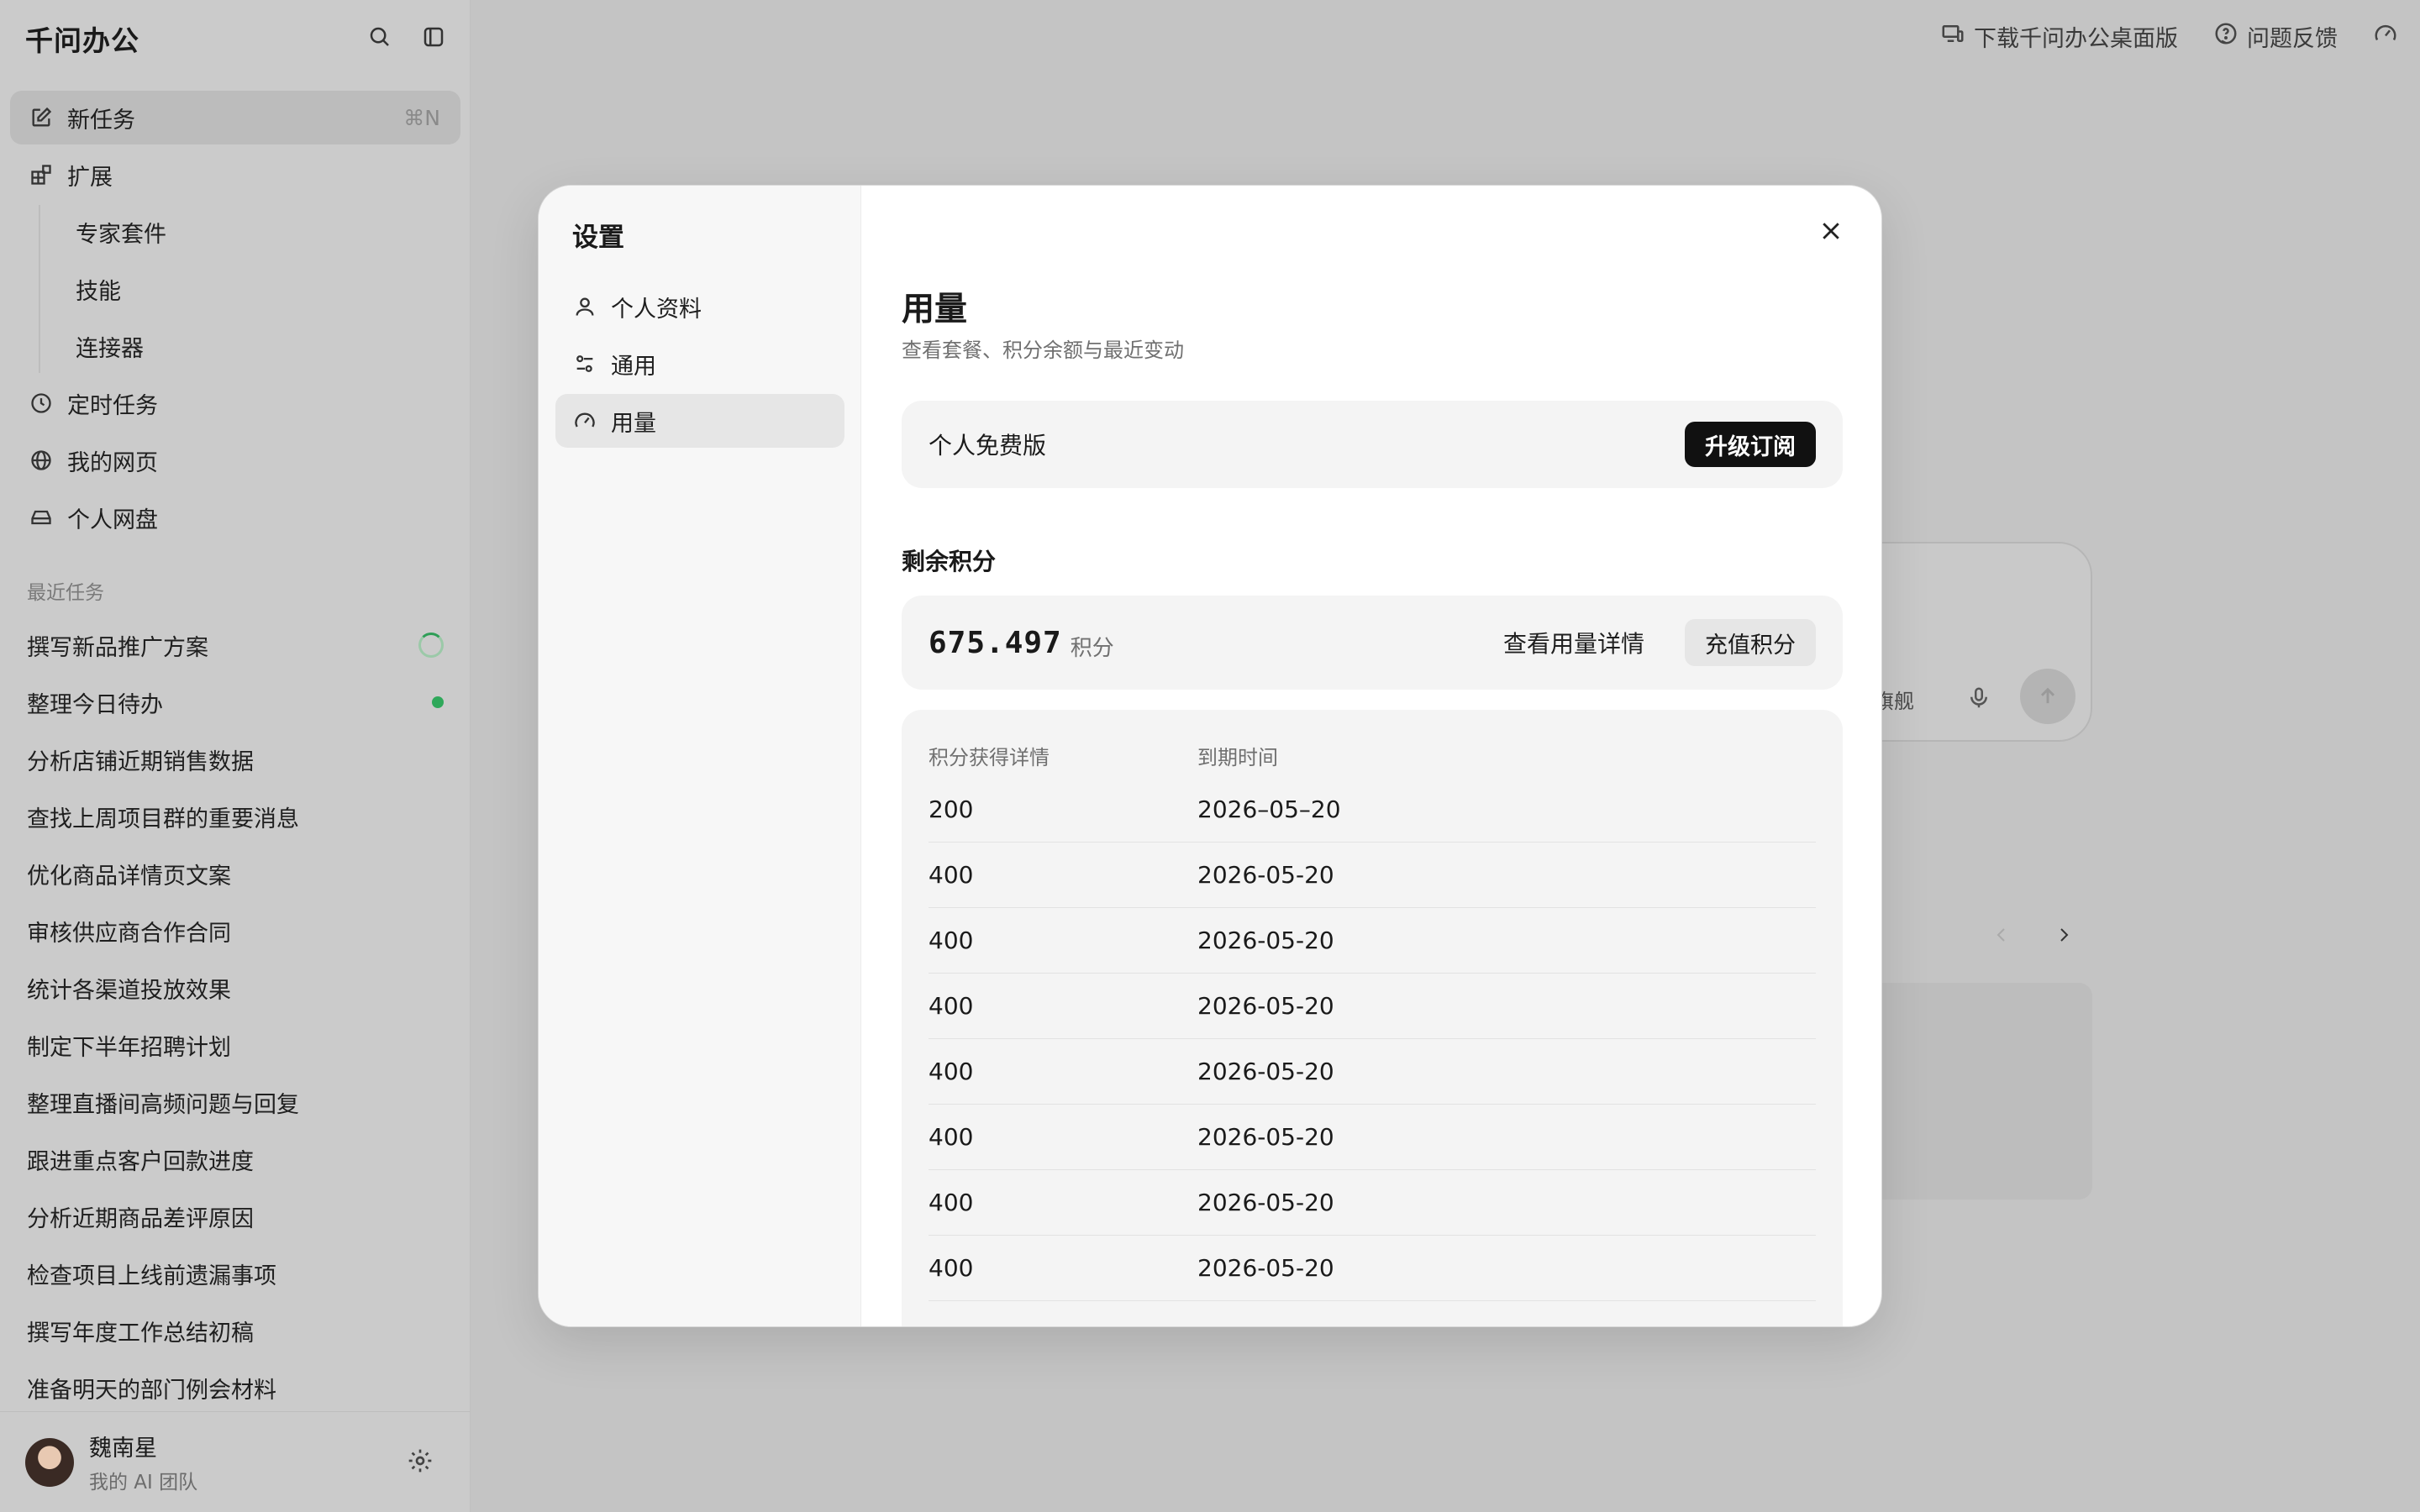  I want to click on table-row: 400 2026-05-20, so click(1373, 1068).